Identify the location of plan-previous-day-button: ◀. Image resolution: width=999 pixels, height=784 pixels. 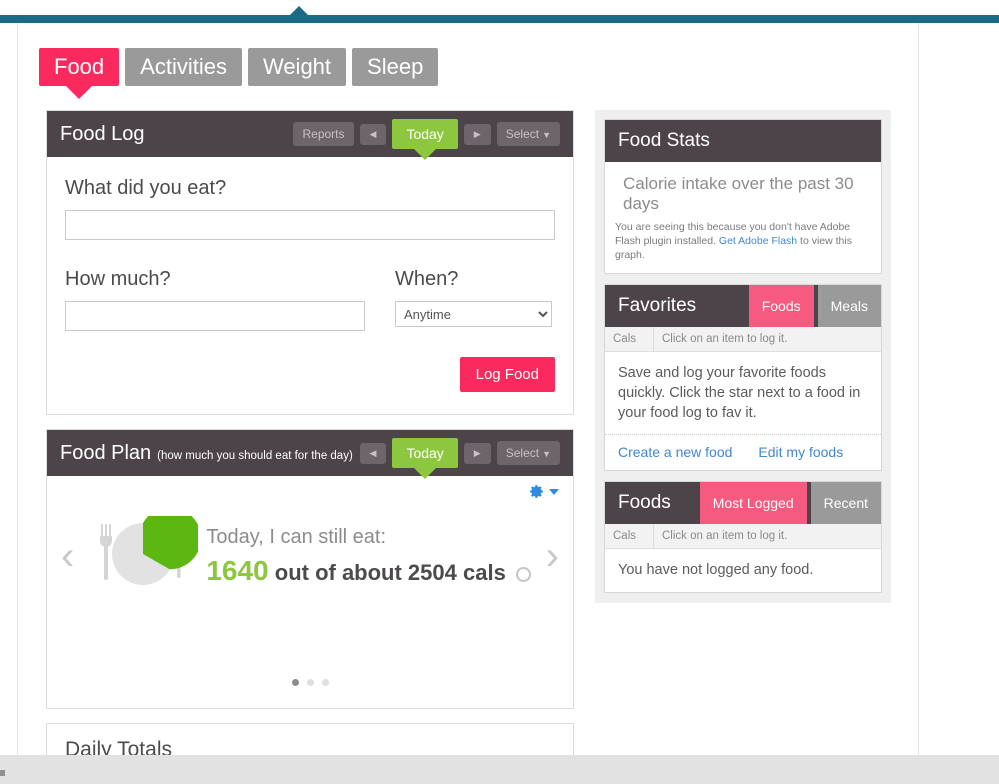
(373, 453).